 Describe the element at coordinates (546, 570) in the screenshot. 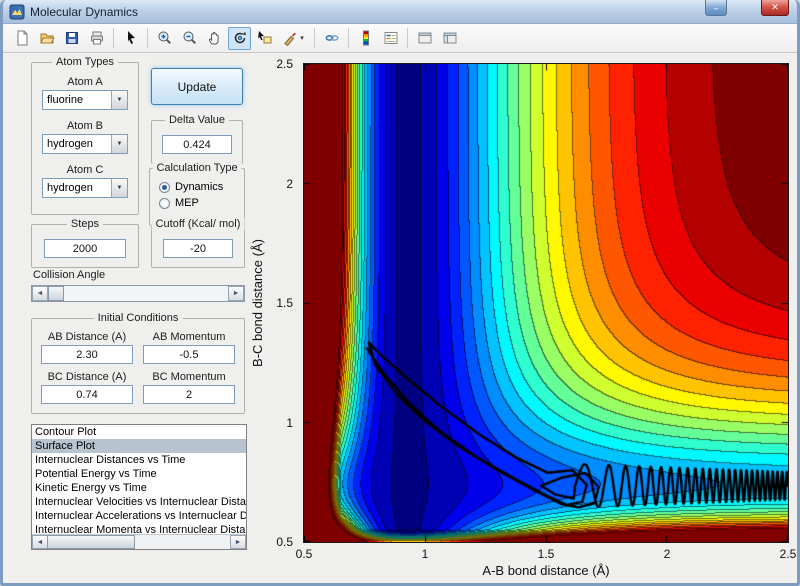

I see `x-axis-label: A-B bond distance (Å)` at that location.